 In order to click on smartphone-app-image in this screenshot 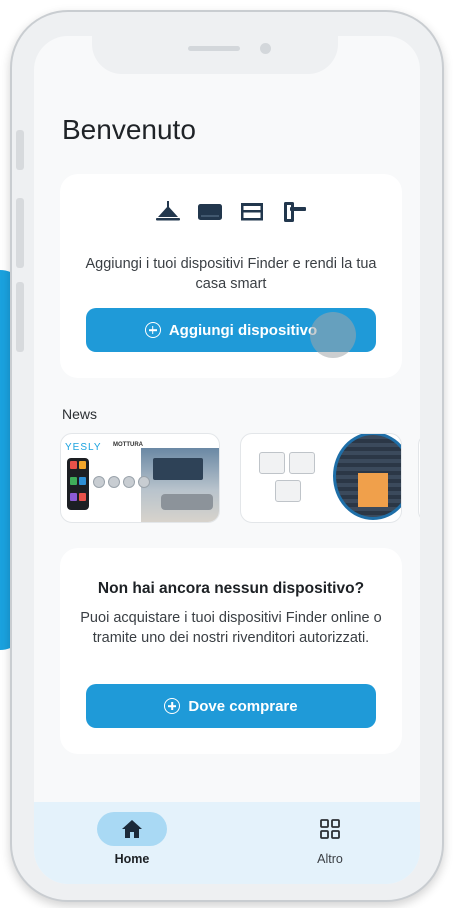, I will do `click(78, 484)`.